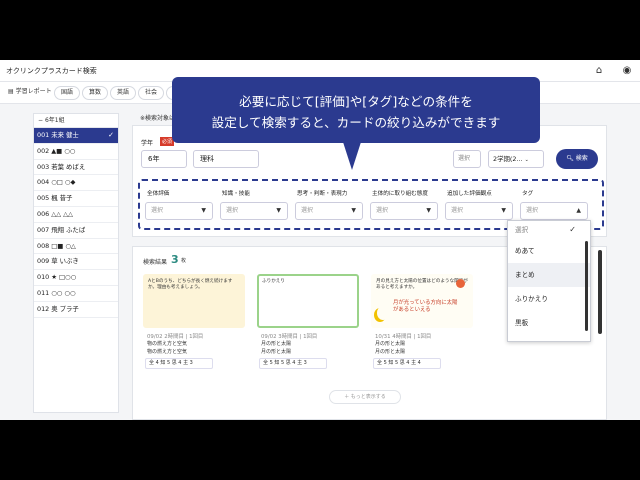  I want to click on subject-select: 理科, so click(226, 159).